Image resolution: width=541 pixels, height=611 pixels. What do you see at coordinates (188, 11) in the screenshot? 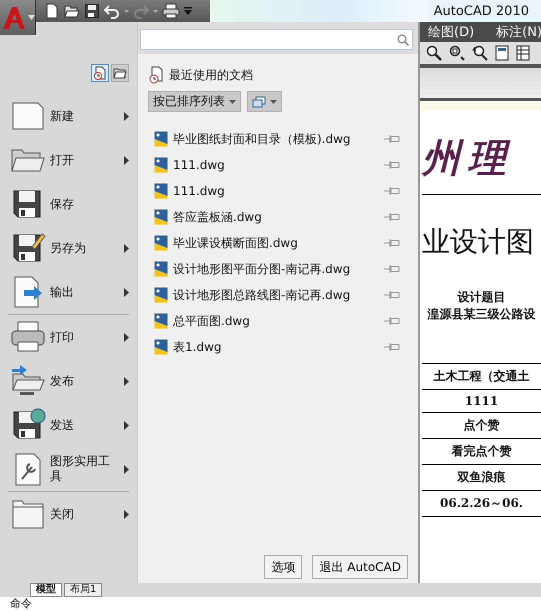
I see `customize-dropdown-icon` at bounding box center [188, 11].